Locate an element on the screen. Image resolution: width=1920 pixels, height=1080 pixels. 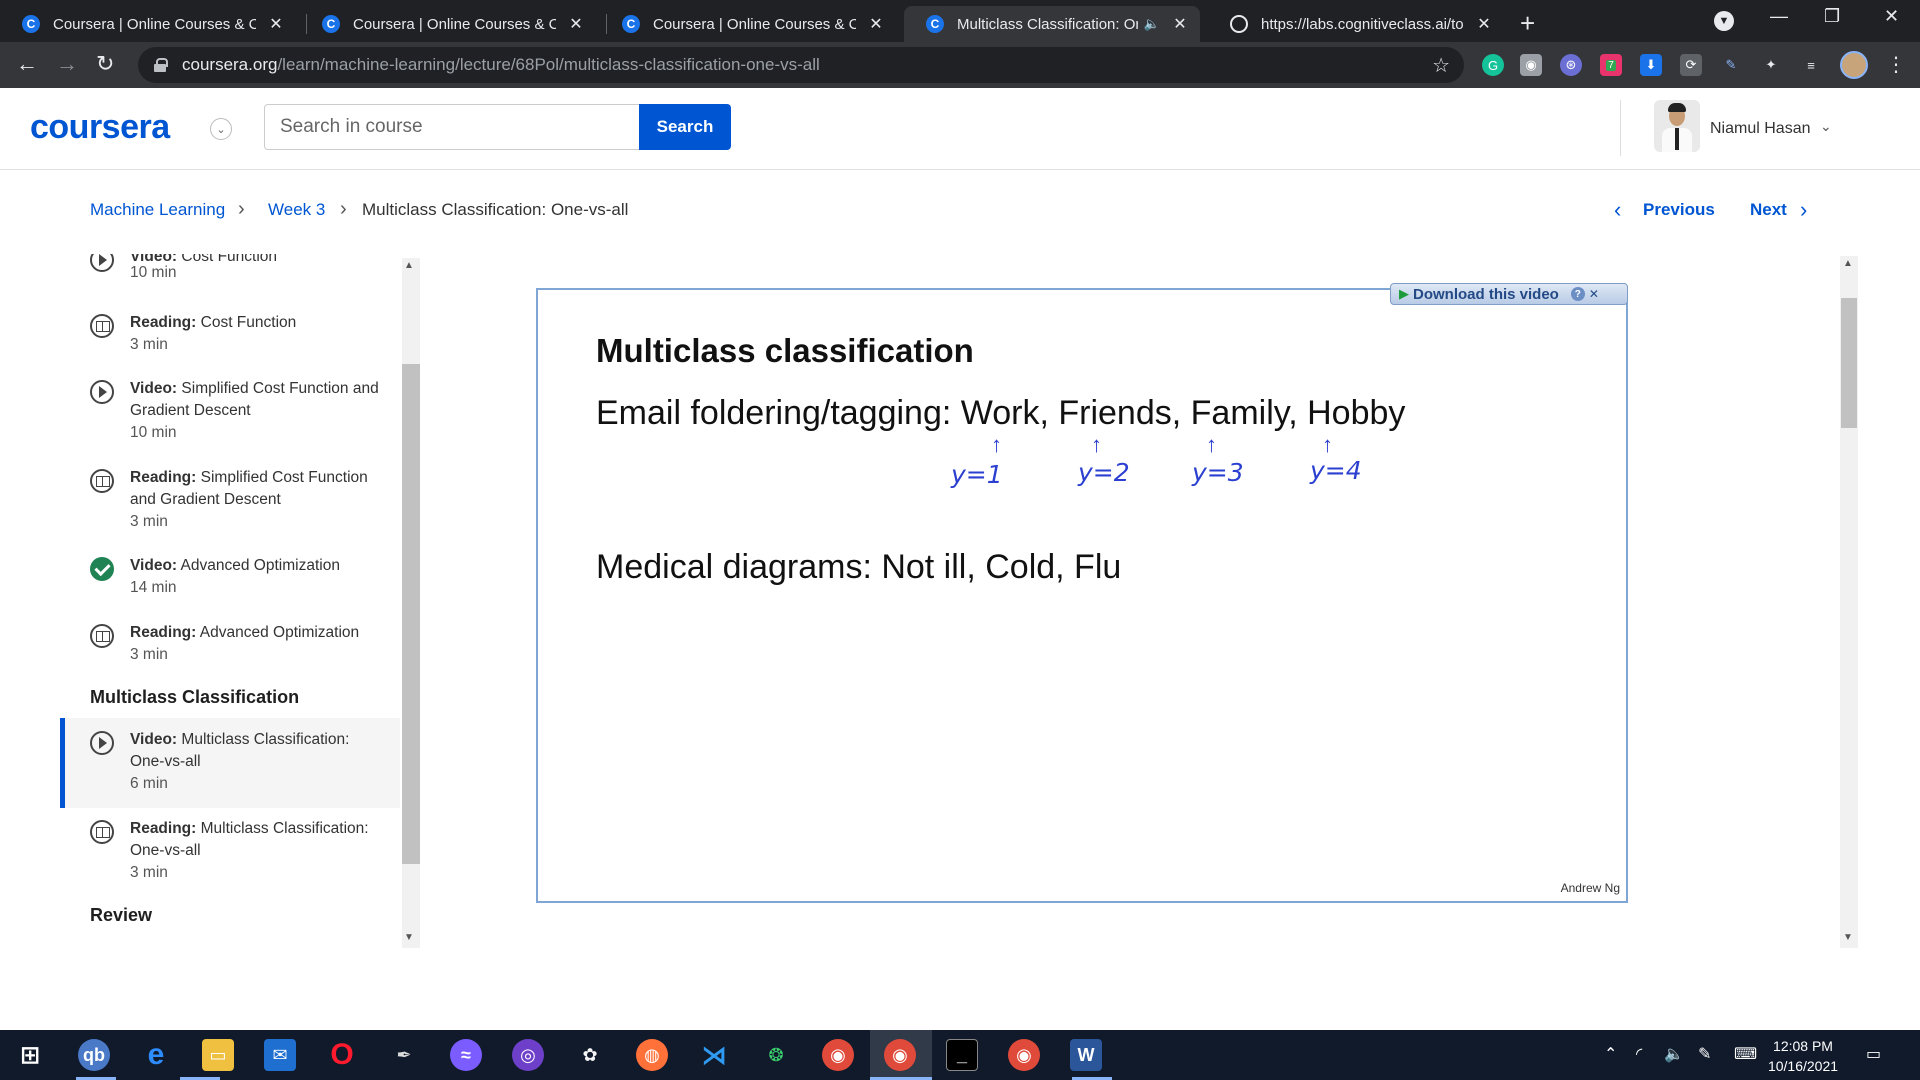
chrome-active-icon: ◉ is located at coordinates (900, 1055).